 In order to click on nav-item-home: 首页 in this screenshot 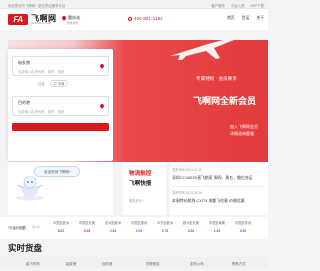, I will do `click(231, 18)`.